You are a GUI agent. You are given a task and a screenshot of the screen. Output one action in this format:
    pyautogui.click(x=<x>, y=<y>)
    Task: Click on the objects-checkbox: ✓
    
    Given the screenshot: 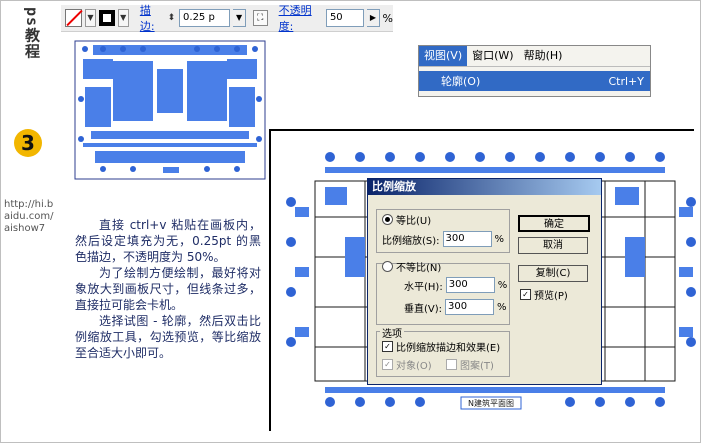 What is the action you would take?
    pyautogui.click(x=387, y=364)
    